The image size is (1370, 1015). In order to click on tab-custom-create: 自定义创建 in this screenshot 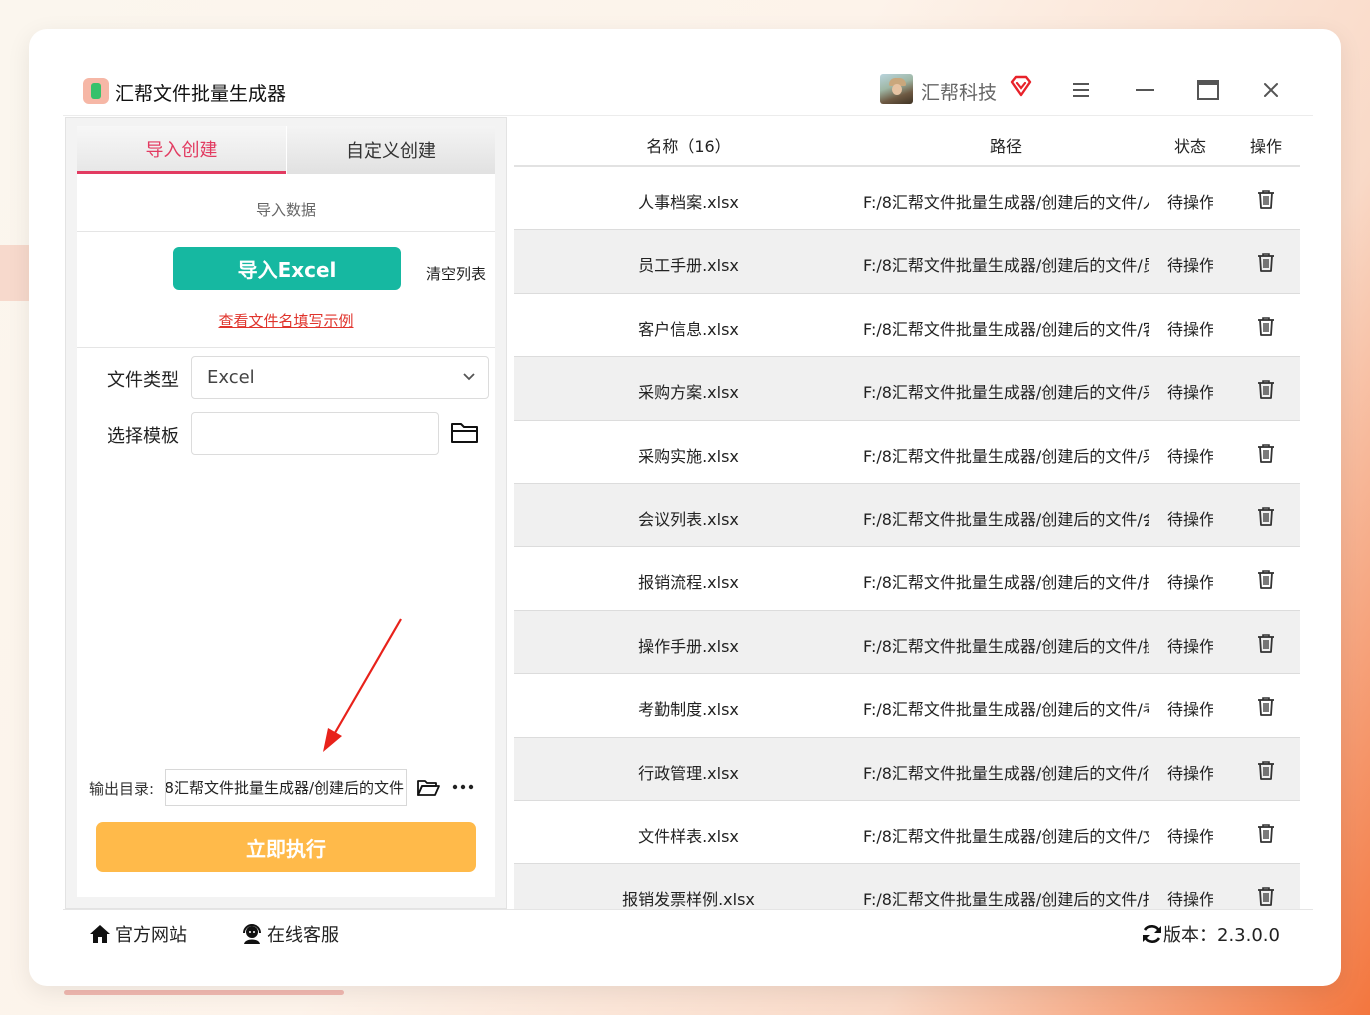, I will do `click(390, 150)`.